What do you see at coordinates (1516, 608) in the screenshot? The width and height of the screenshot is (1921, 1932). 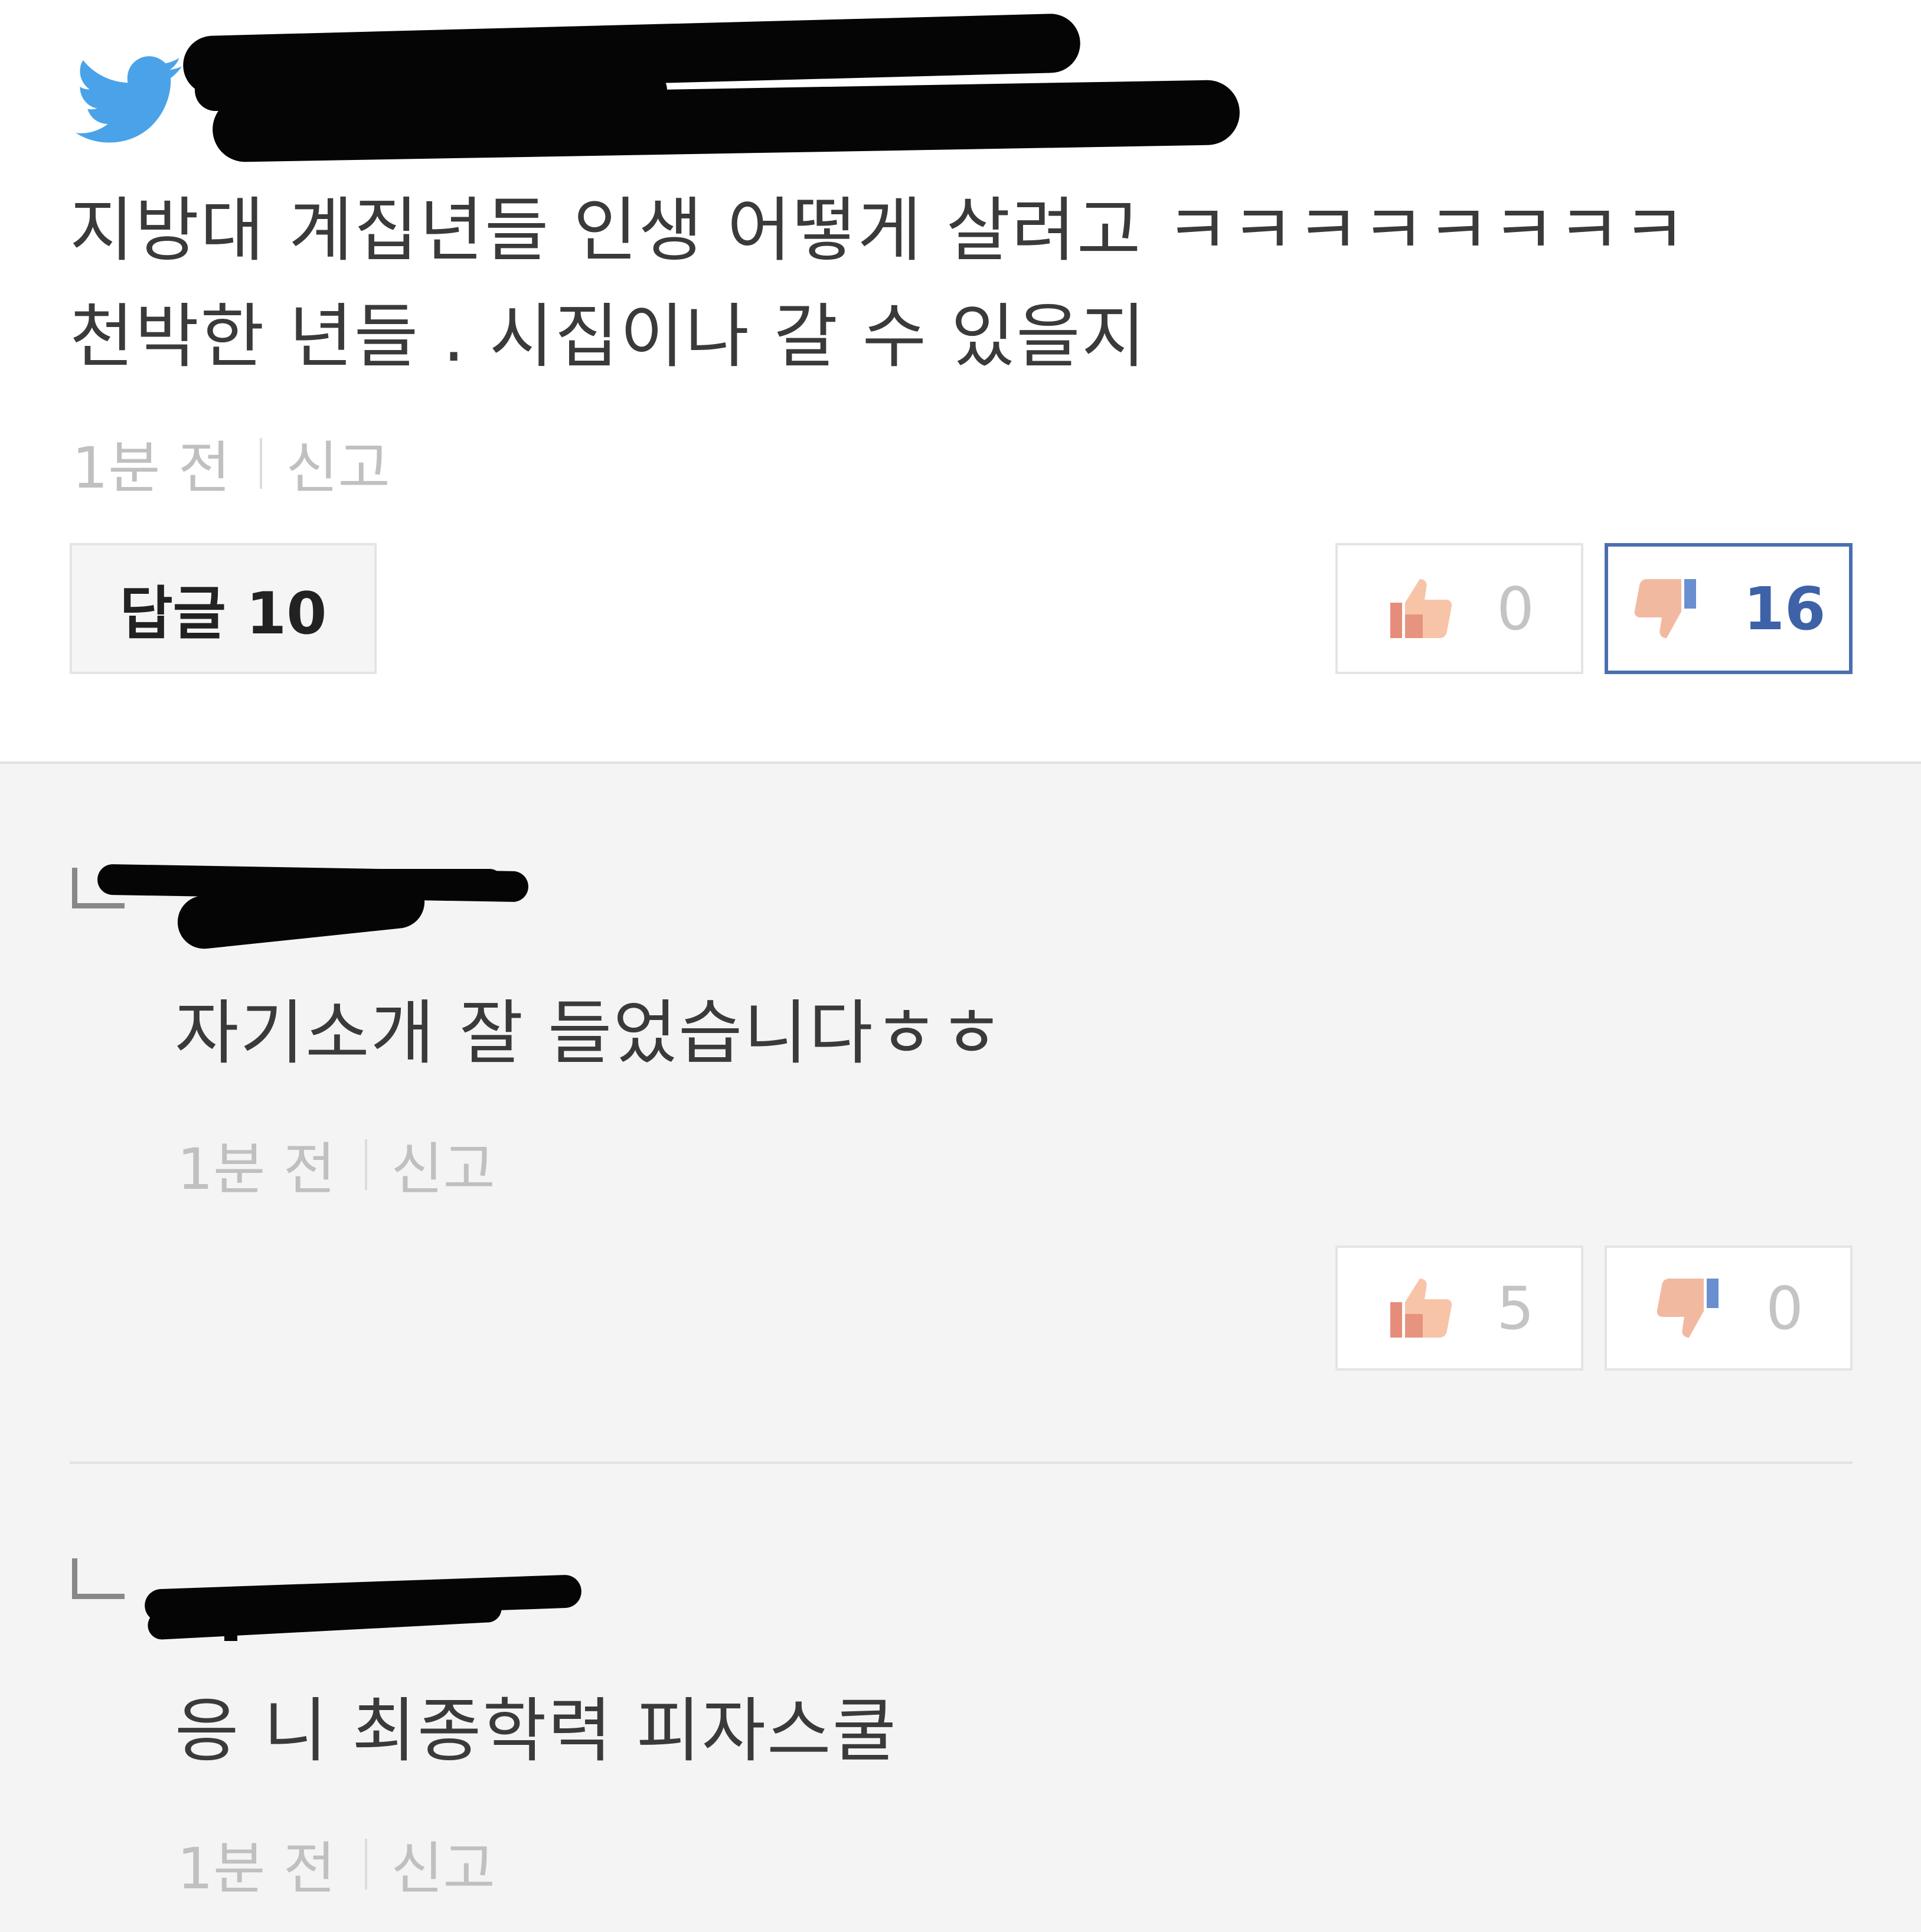 I see `like-count: 0` at bounding box center [1516, 608].